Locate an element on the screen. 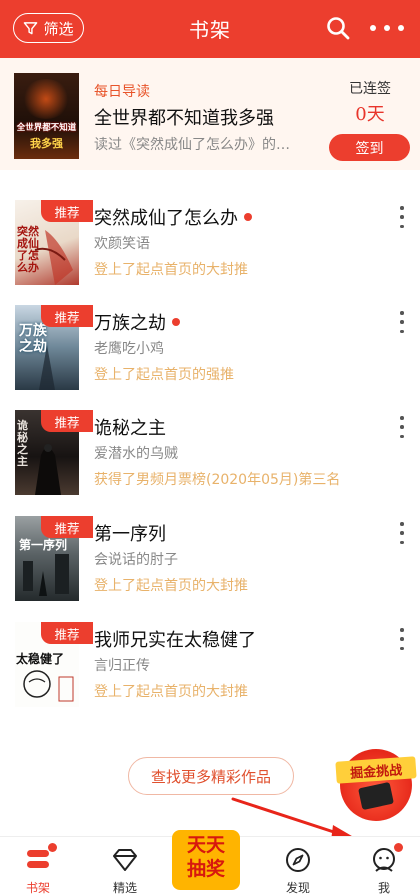 The height and width of the screenshot is (894, 420). book-author: 欢颜笑语 is located at coordinates (122, 244).